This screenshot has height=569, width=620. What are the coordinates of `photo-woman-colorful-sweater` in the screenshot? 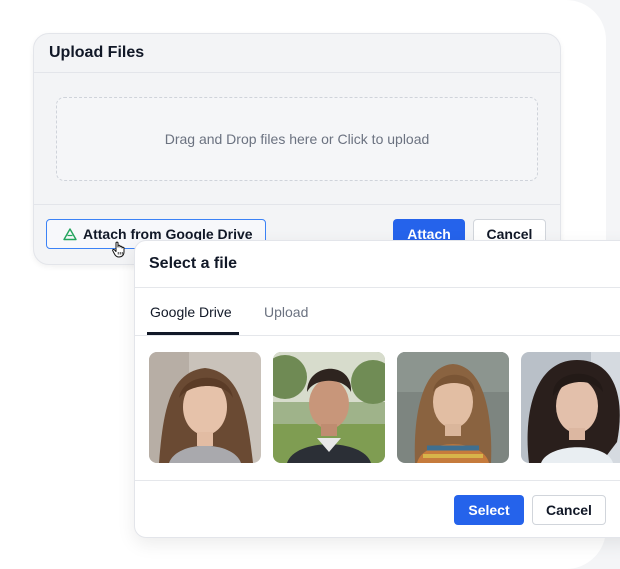 It's located at (453, 407).